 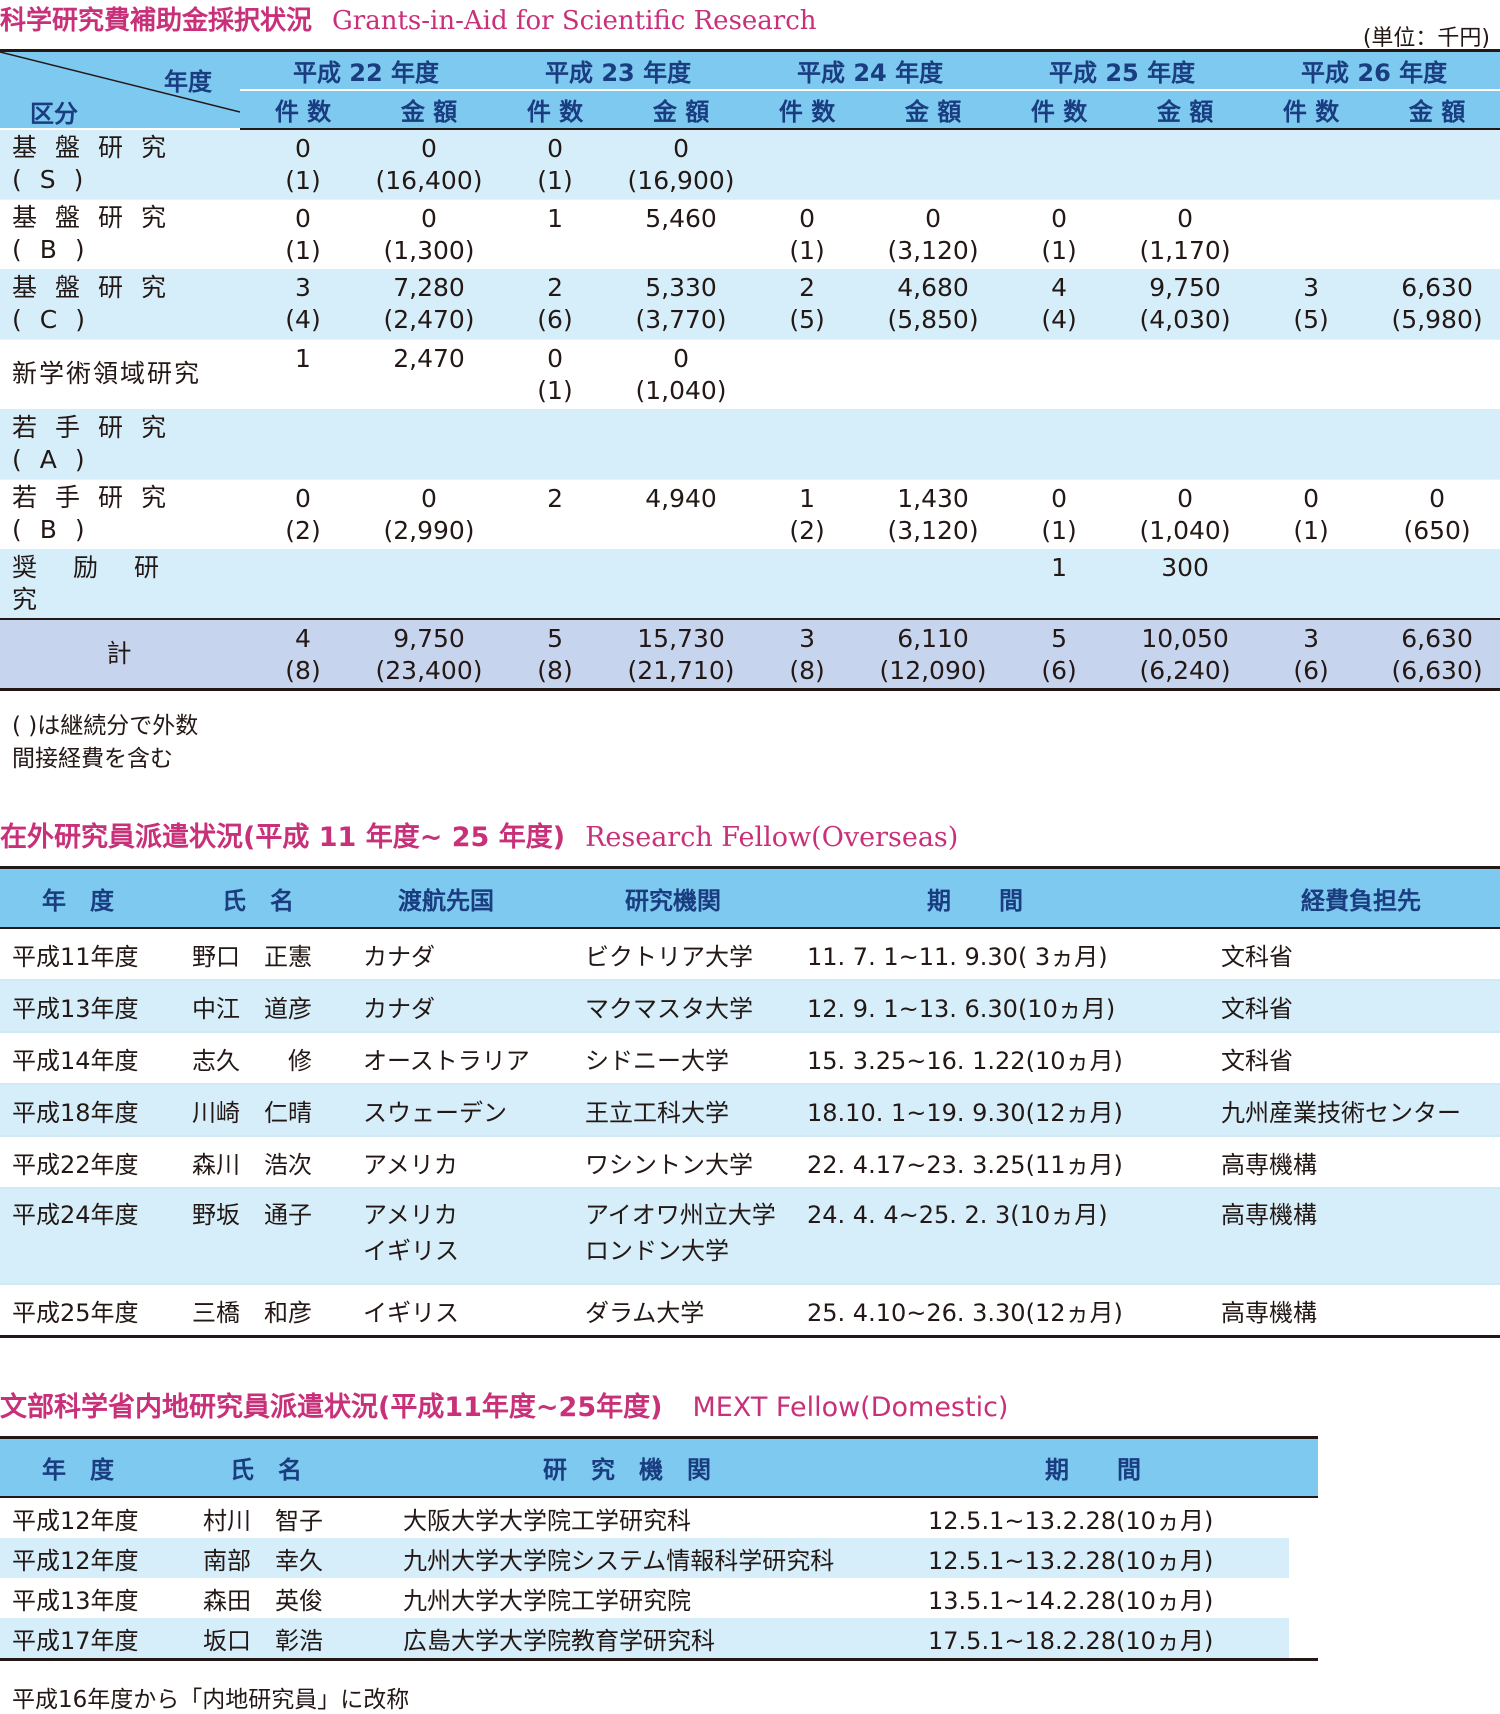 I want to click on col-name: 氏 名, so click(x=277, y=898).